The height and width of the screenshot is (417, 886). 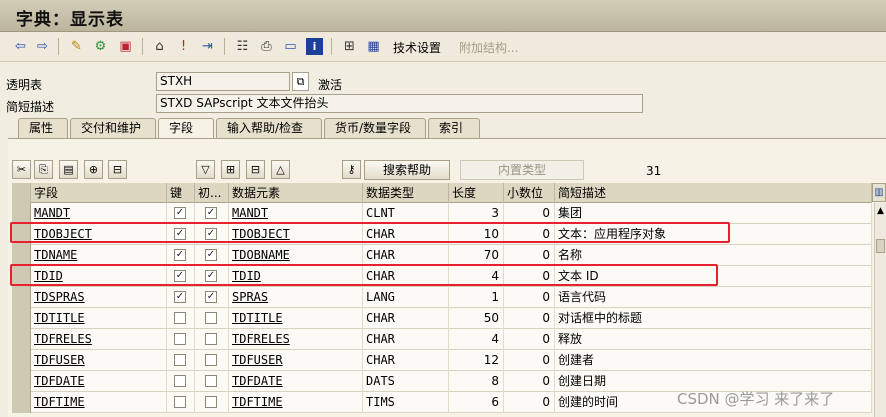 What do you see at coordinates (21, 169) in the screenshot?
I see `cut-icon: ✂` at bounding box center [21, 169].